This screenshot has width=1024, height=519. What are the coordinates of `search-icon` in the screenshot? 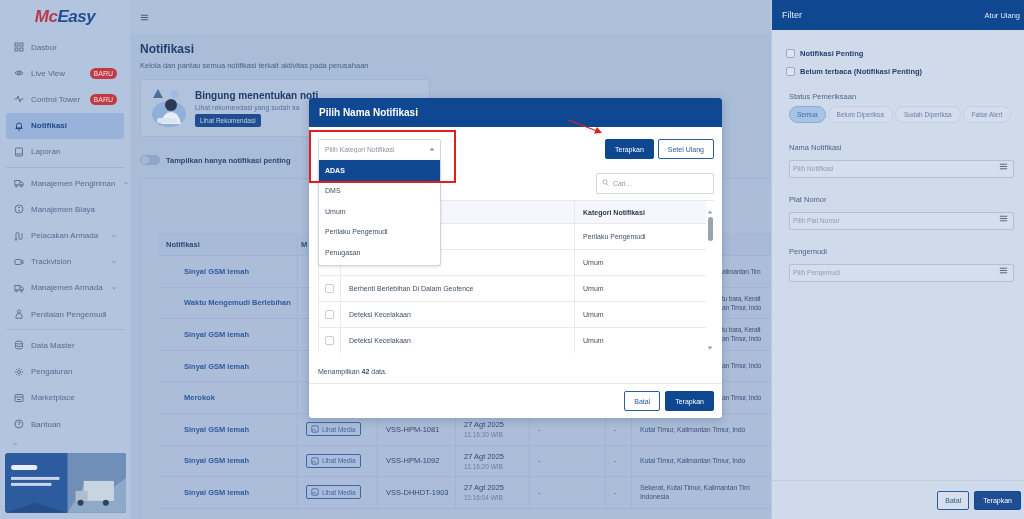 It's located at (605, 182).